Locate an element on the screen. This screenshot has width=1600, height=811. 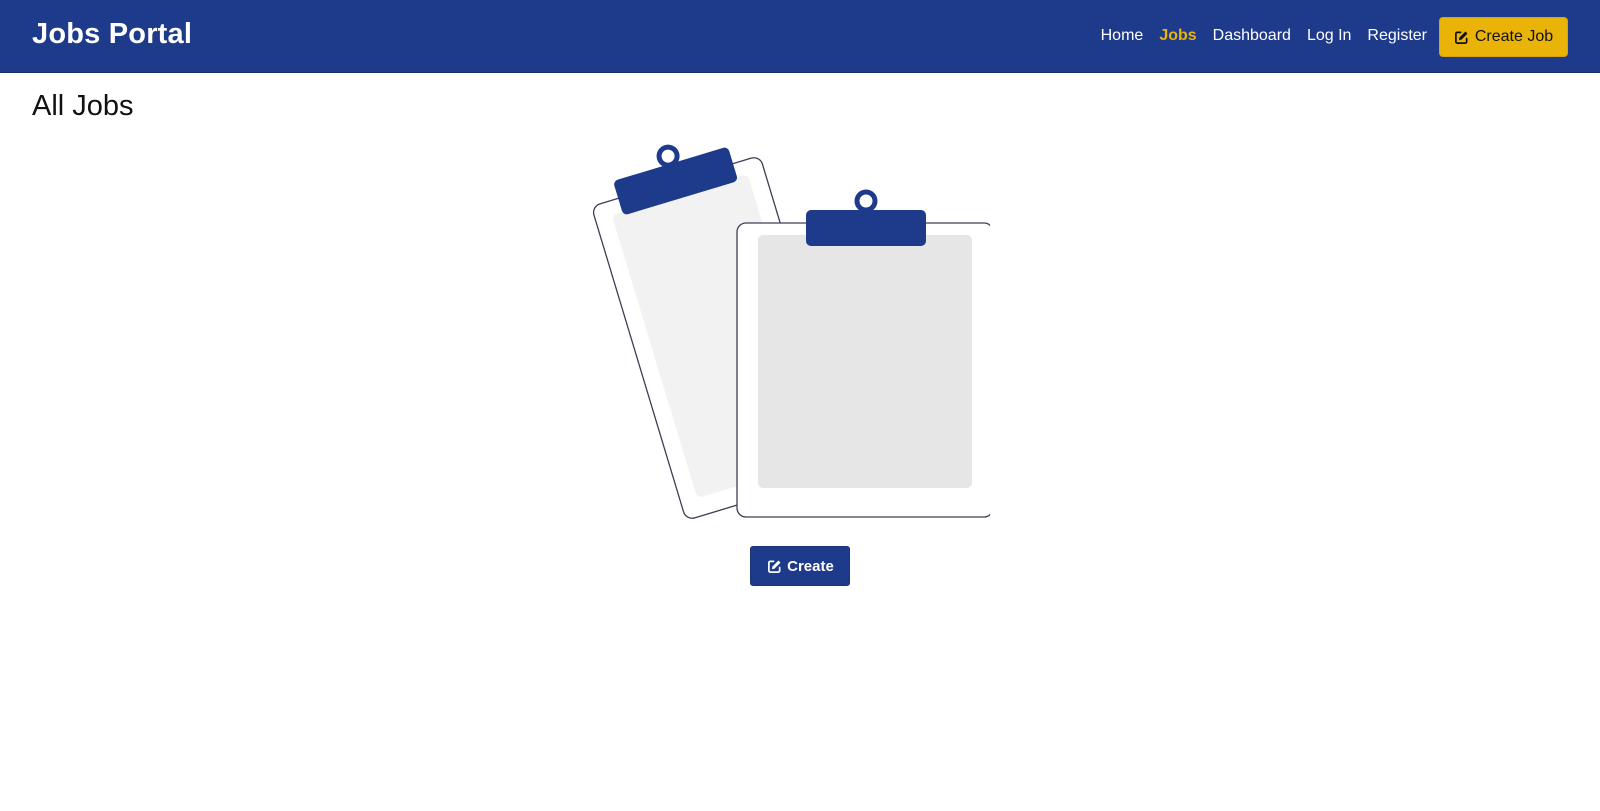
nav-item-home: Home is located at coordinates (1122, 36).